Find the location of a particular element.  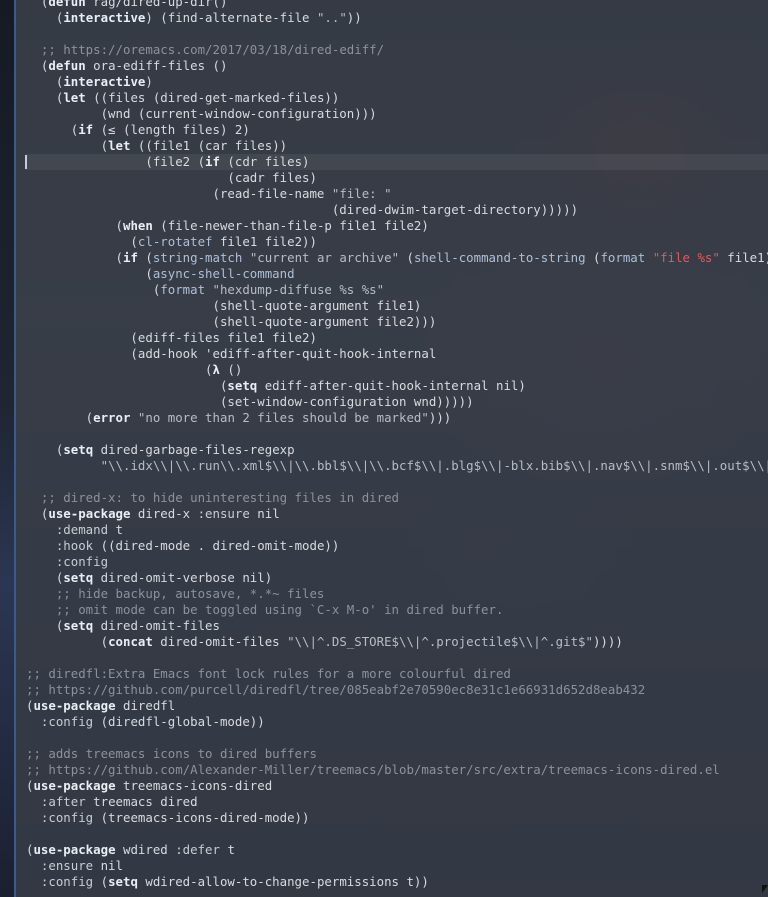

code-line: (defun ora-ediff-files () is located at coordinates (397, 66).